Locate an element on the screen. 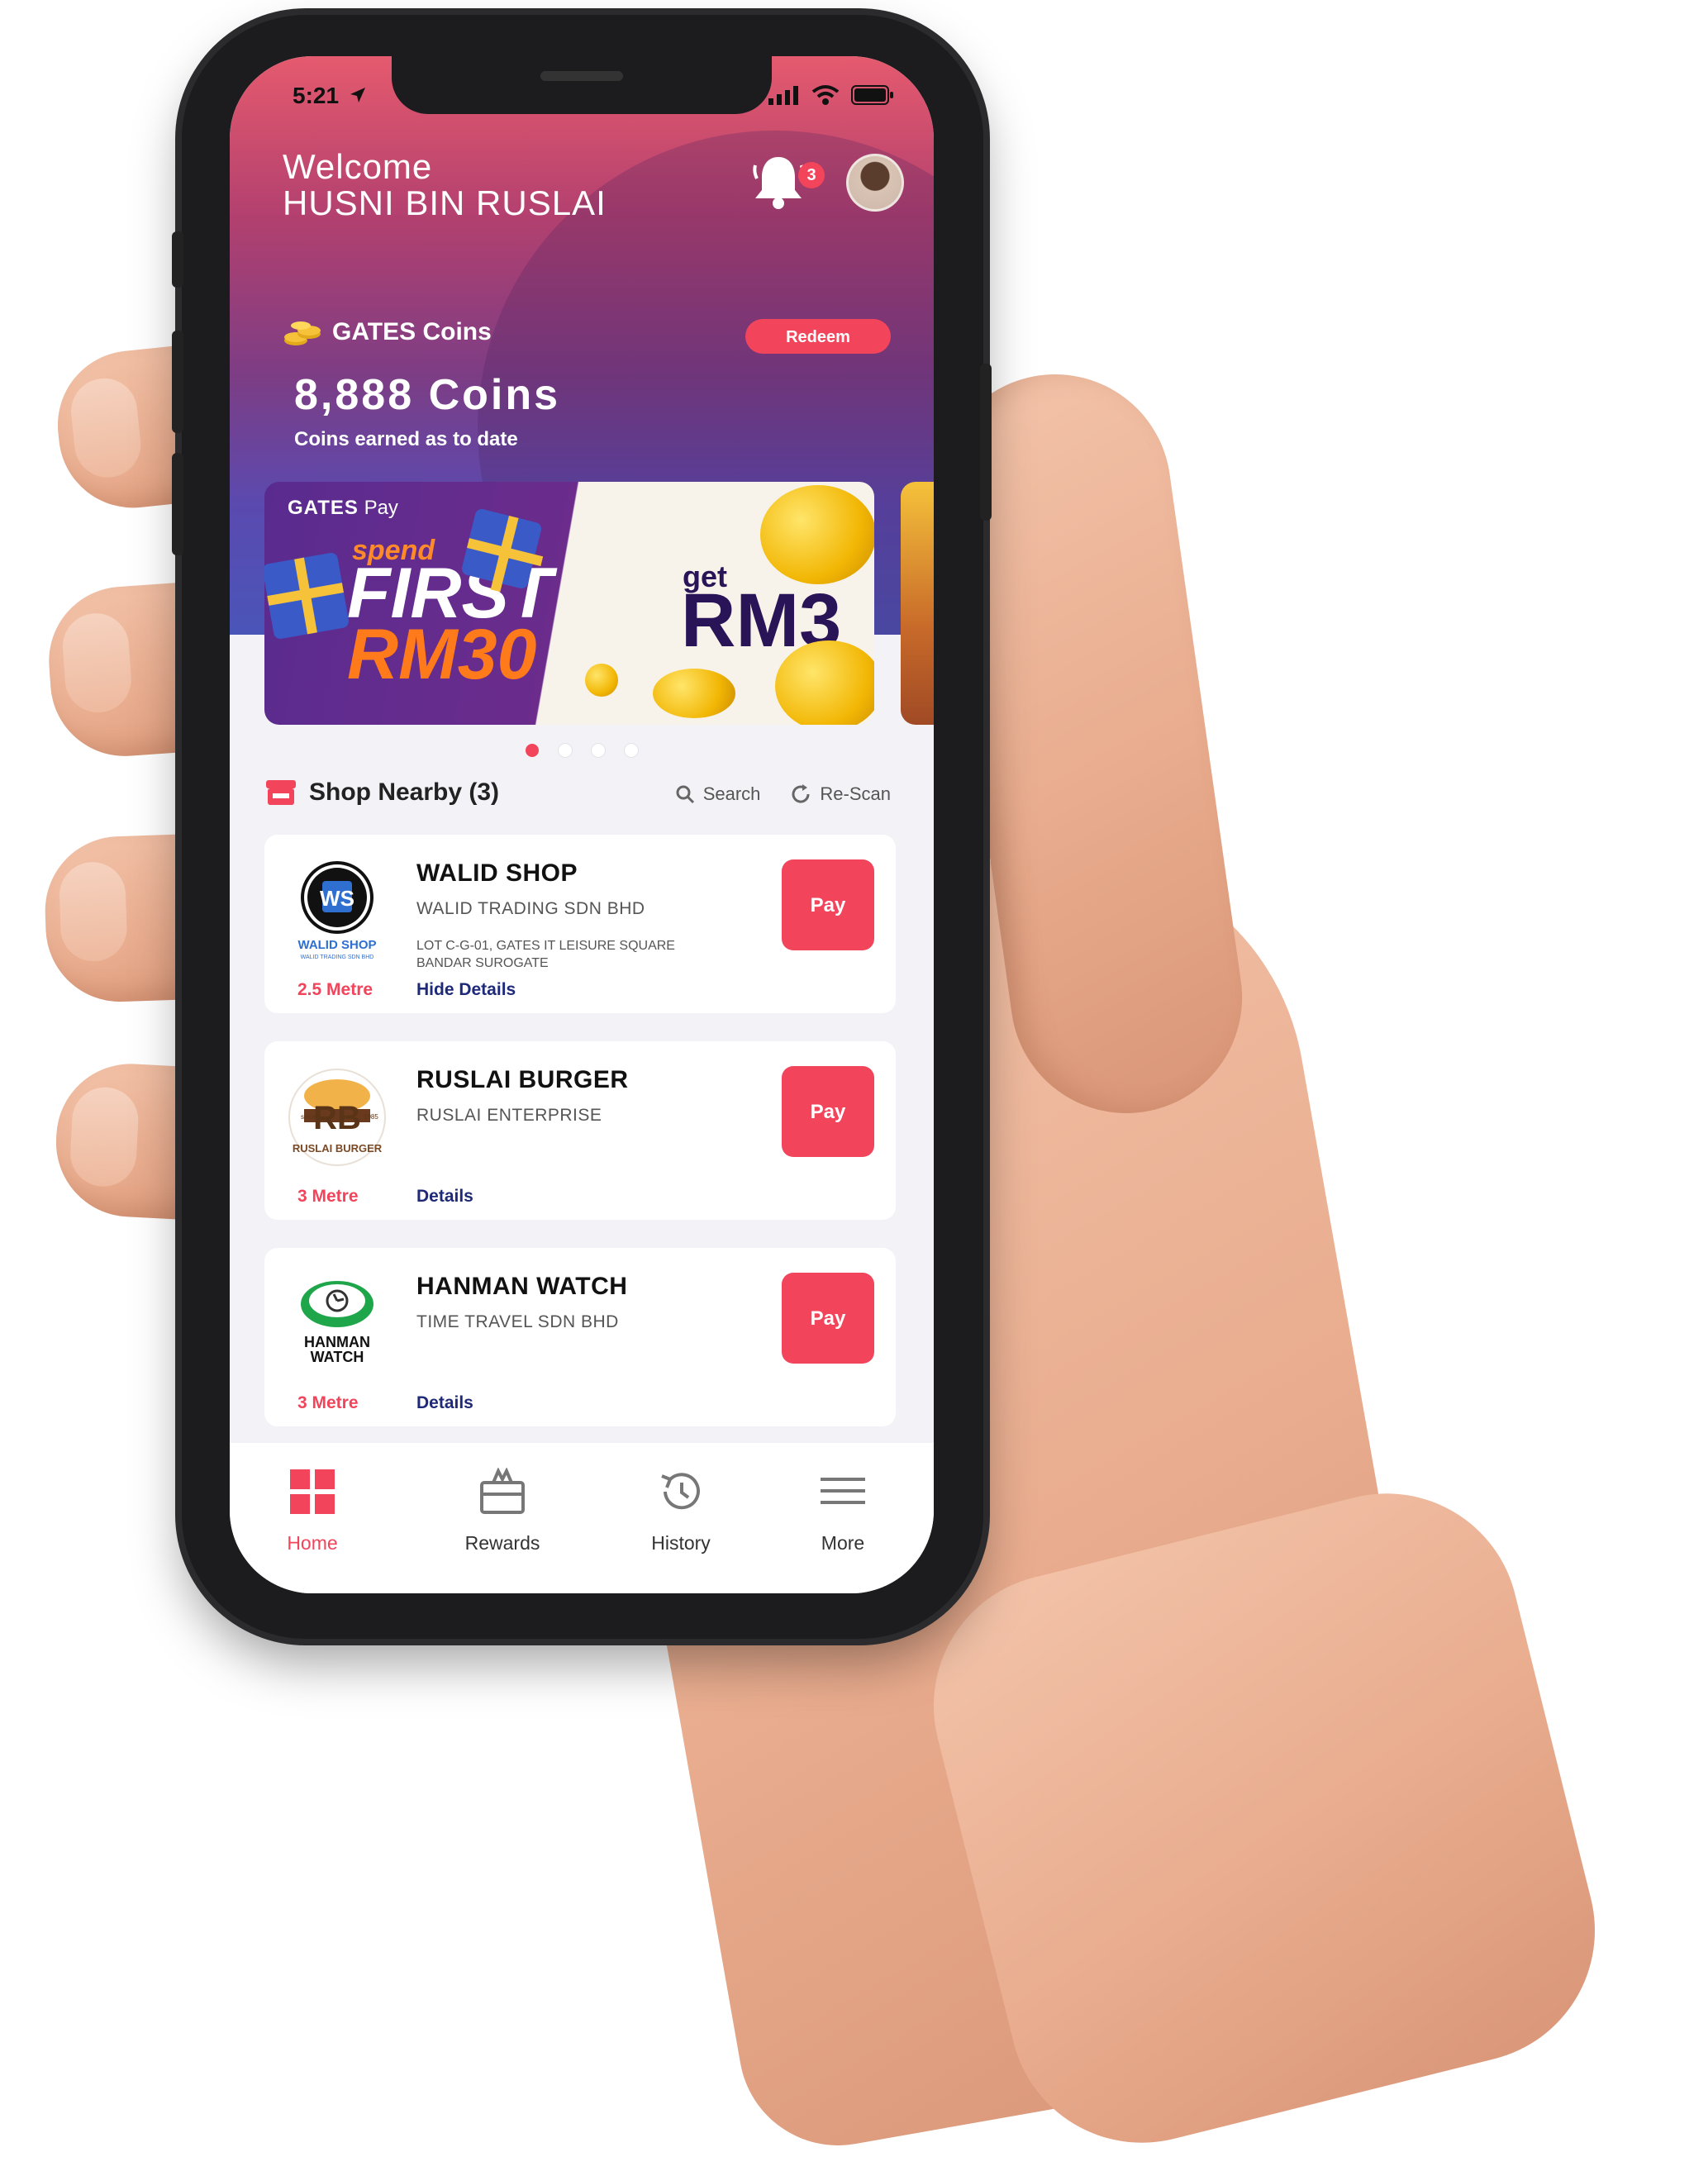  banner-brand-suffix: Pay is located at coordinates (381, 508).